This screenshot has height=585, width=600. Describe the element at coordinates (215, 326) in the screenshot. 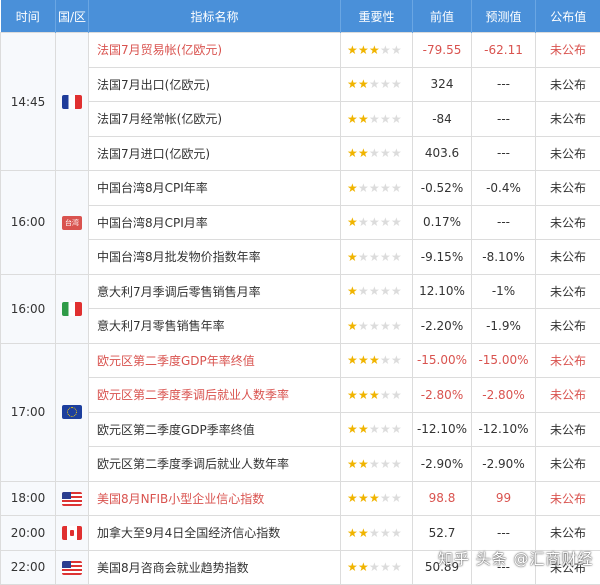

I see `indicator-name: 意大利7月零售销售年率` at that location.